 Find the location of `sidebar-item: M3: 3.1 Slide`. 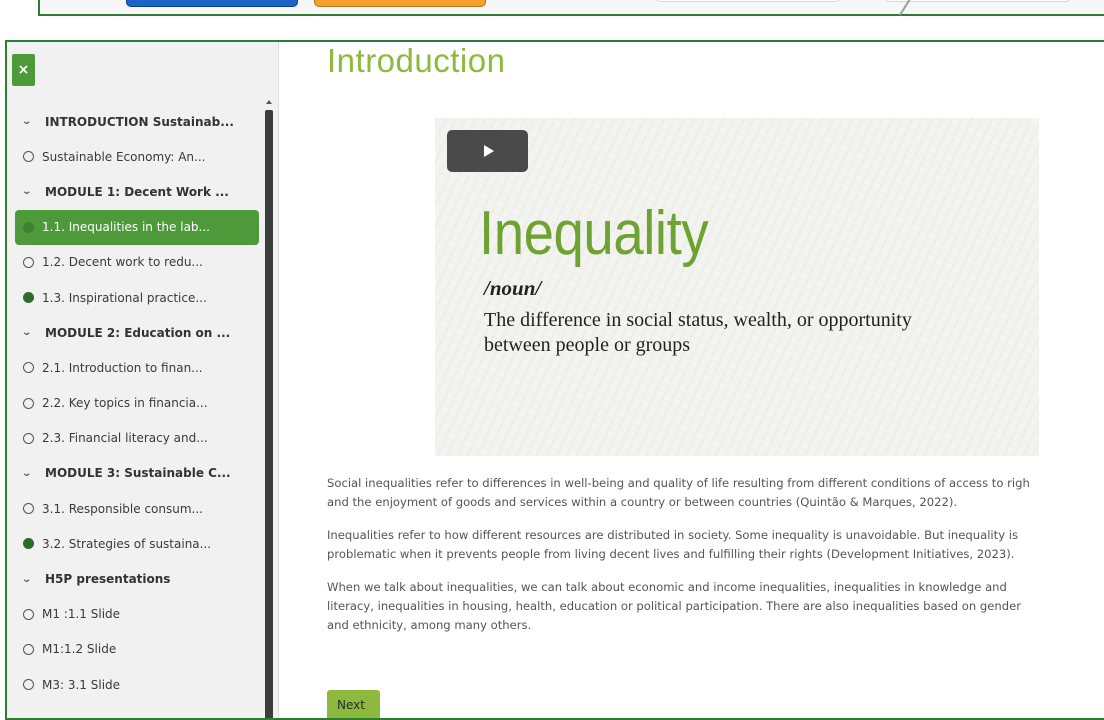

sidebar-item: M3: 3.1 Slide is located at coordinates (137, 684).